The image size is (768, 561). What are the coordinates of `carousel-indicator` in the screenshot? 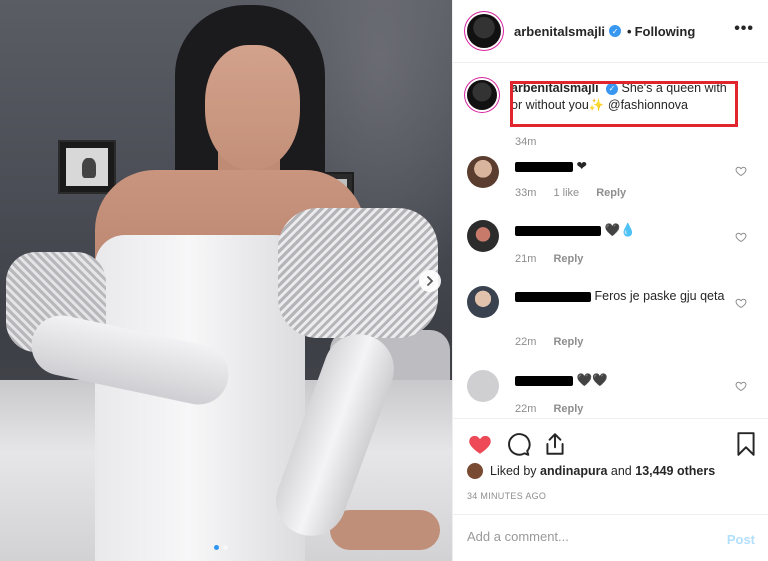 It's located at (221, 547).